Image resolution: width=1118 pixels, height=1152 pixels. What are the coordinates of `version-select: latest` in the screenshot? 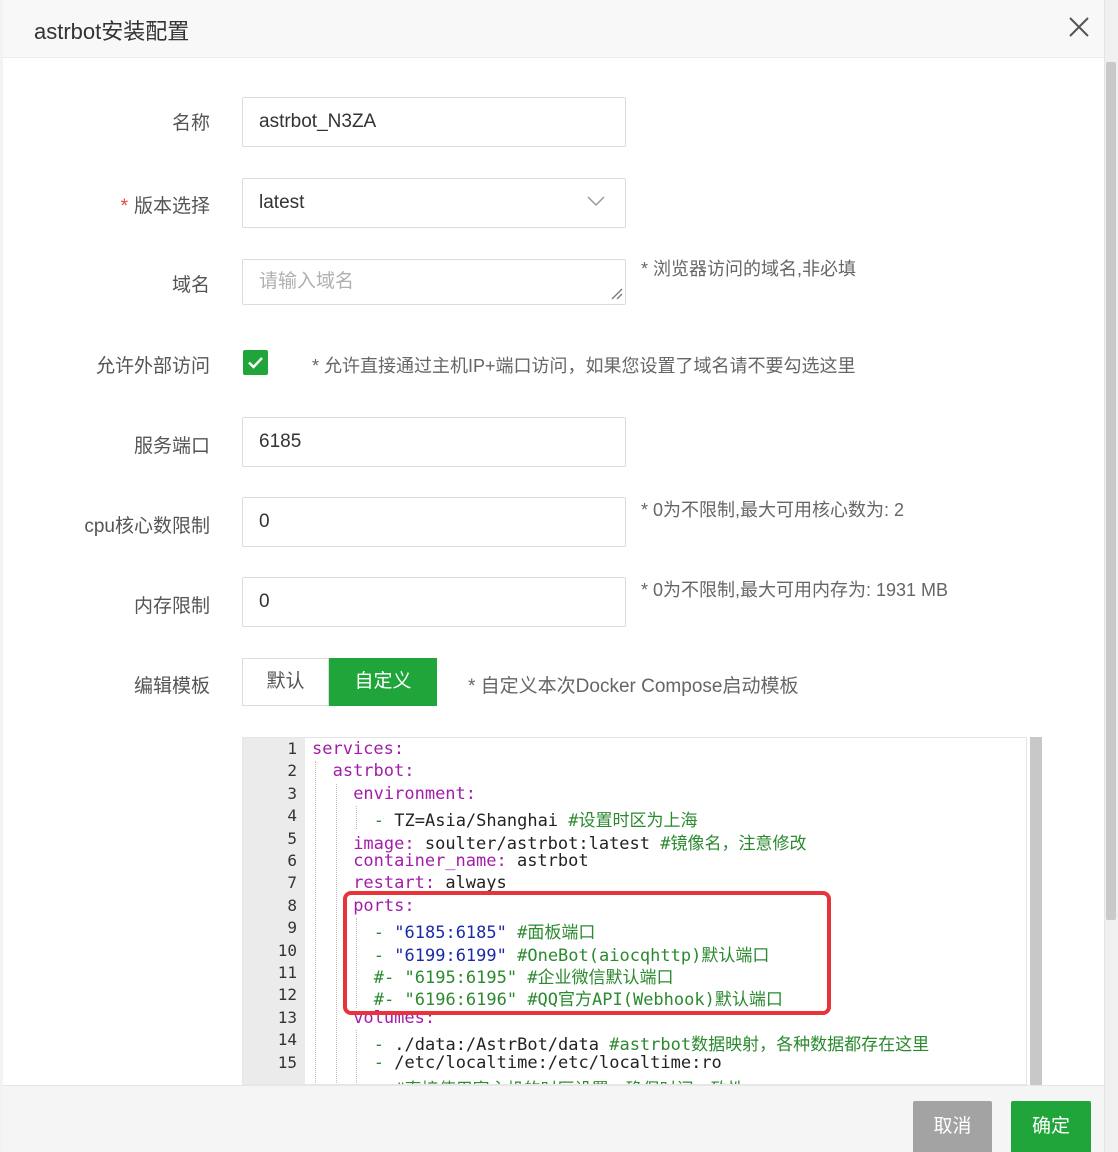 It's located at (434, 203).